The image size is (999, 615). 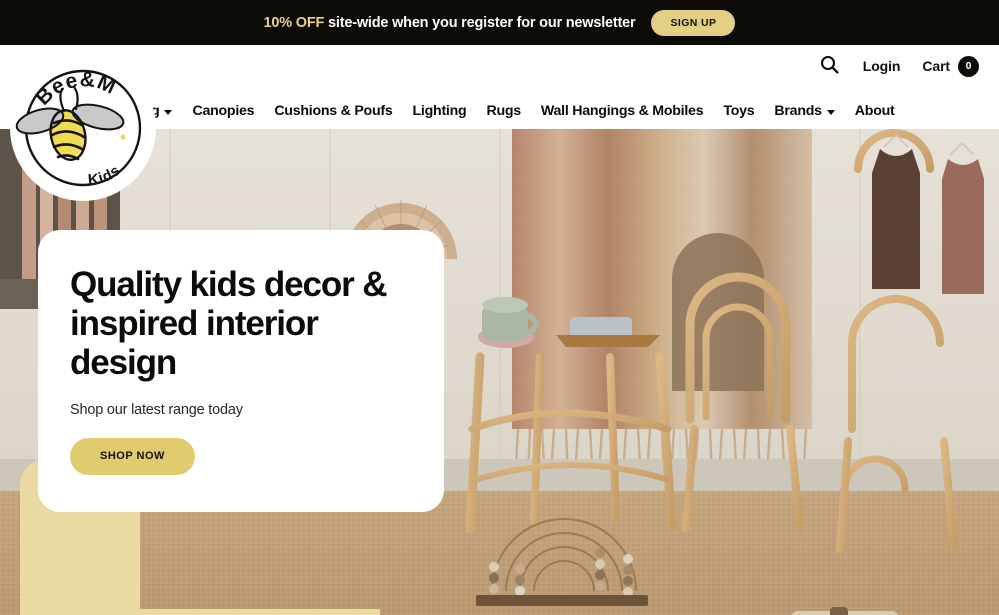 I want to click on cart-count-badge: 0, so click(x=968, y=66).